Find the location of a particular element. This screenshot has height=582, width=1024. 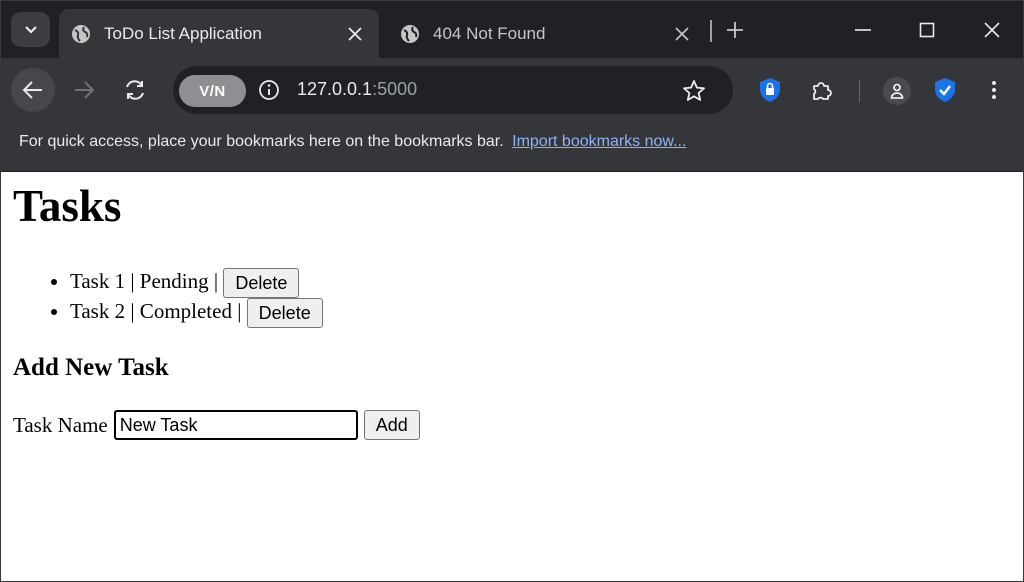

task-text: Task 1 | Pending | is located at coordinates (144, 281).